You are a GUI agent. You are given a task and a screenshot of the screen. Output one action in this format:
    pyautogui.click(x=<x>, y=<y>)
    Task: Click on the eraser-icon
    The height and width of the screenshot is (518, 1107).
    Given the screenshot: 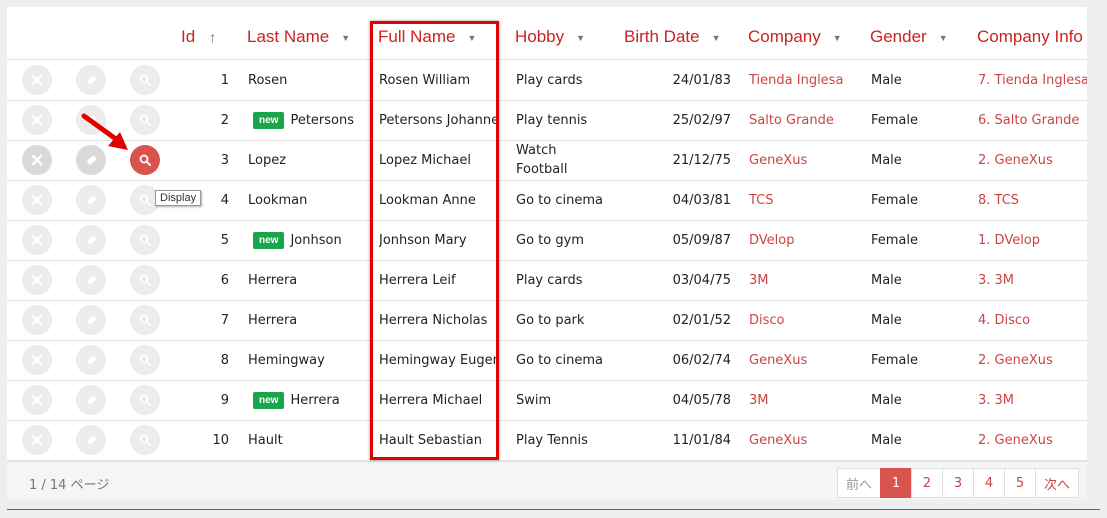 What is the action you would take?
    pyautogui.click(x=92, y=320)
    